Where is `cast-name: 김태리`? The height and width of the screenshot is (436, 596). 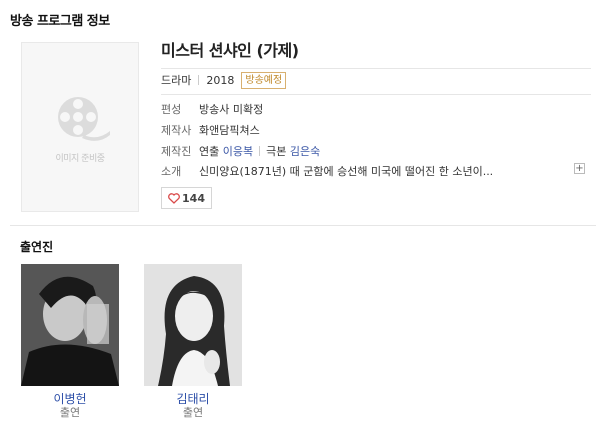
cast-name: 김태리 is located at coordinates (193, 399).